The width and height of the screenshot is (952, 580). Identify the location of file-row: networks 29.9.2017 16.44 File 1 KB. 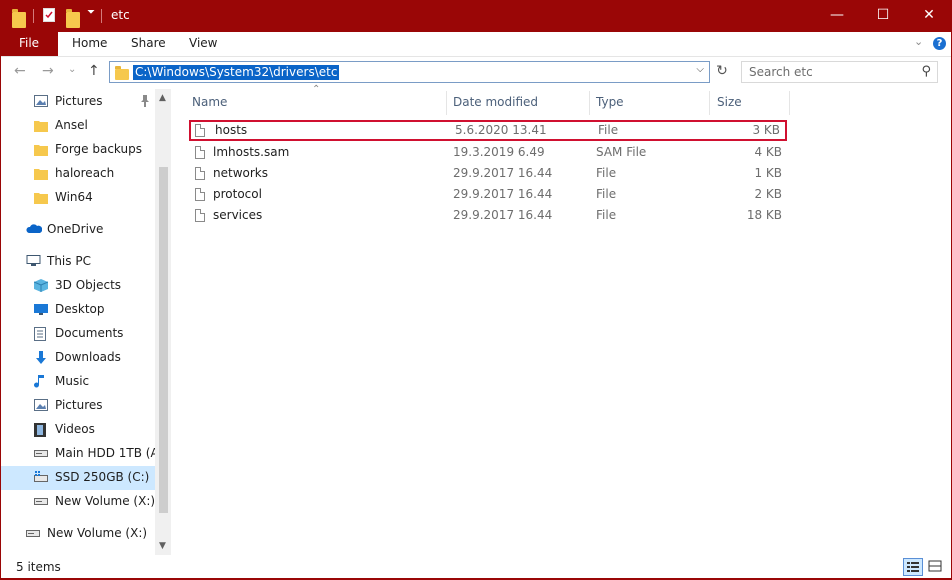
(488, 173).